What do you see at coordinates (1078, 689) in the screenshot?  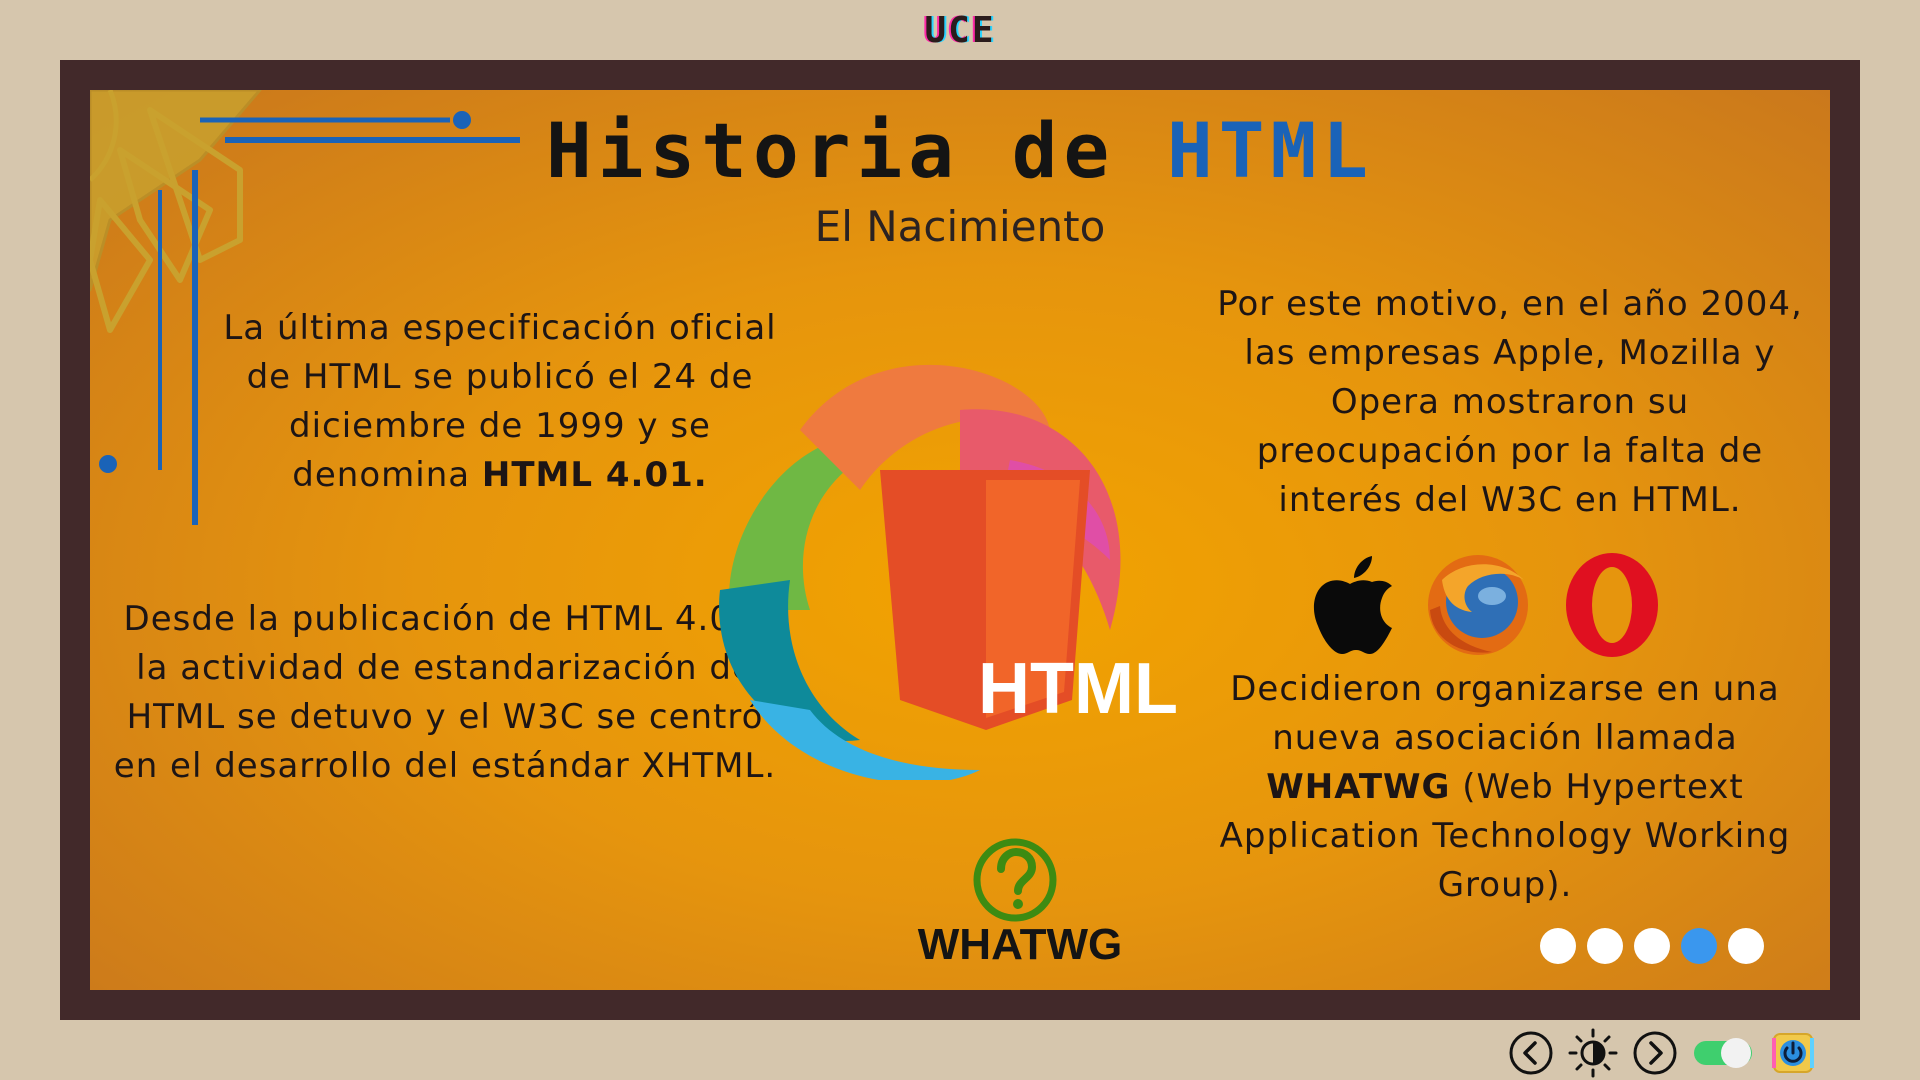 I see `html-badge-label: HTML` at bounding box center [1078, 689].